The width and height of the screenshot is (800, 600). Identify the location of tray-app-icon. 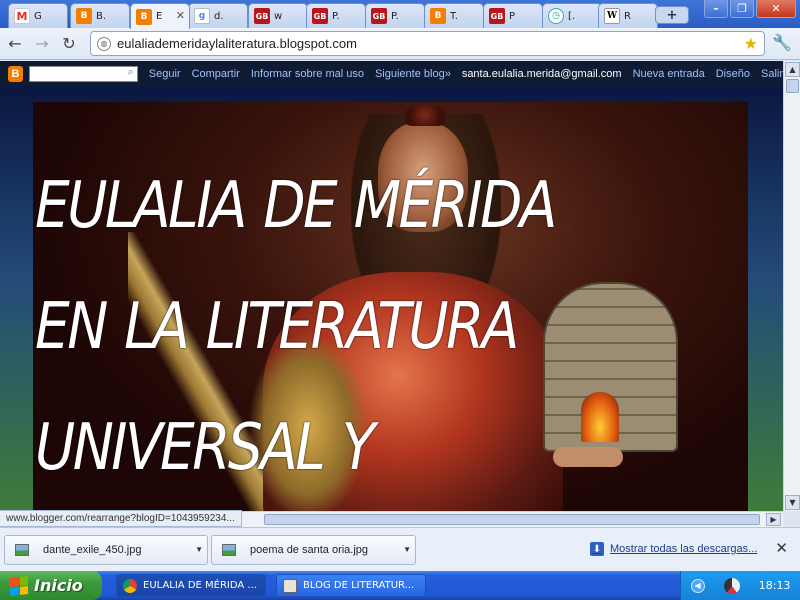
(731, 585).